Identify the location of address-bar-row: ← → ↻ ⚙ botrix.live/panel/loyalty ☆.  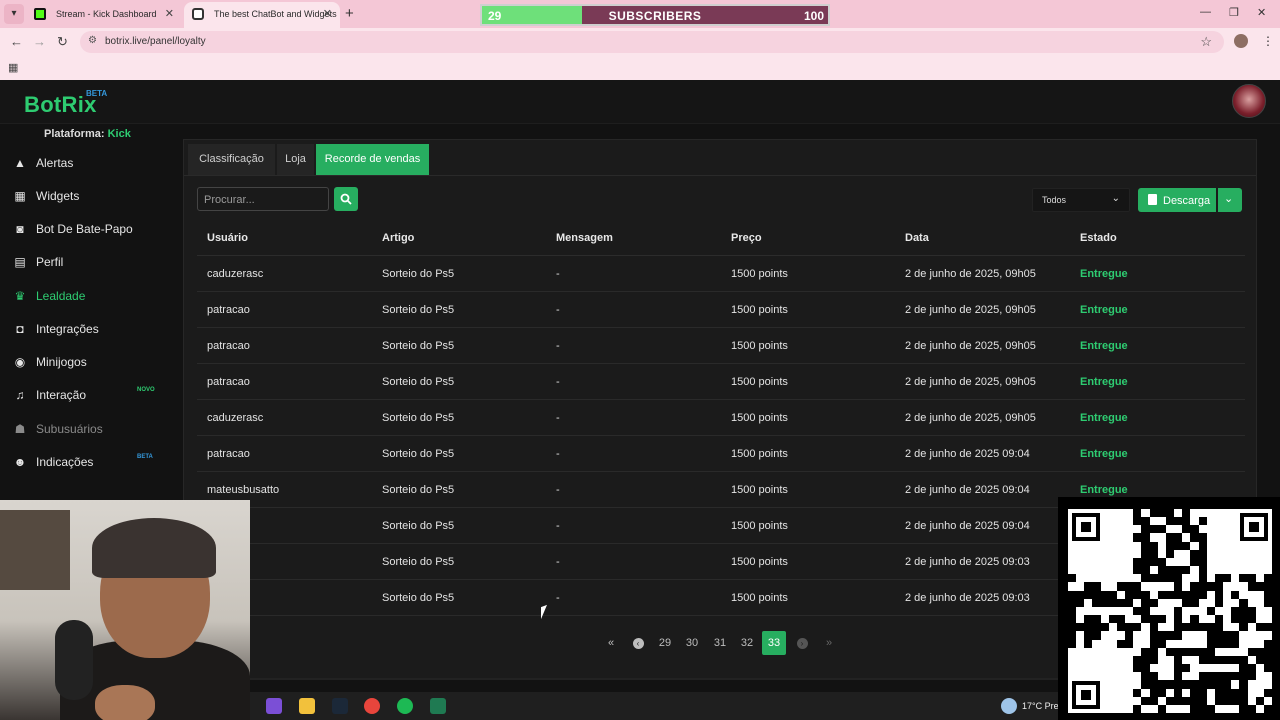
(640, 42).